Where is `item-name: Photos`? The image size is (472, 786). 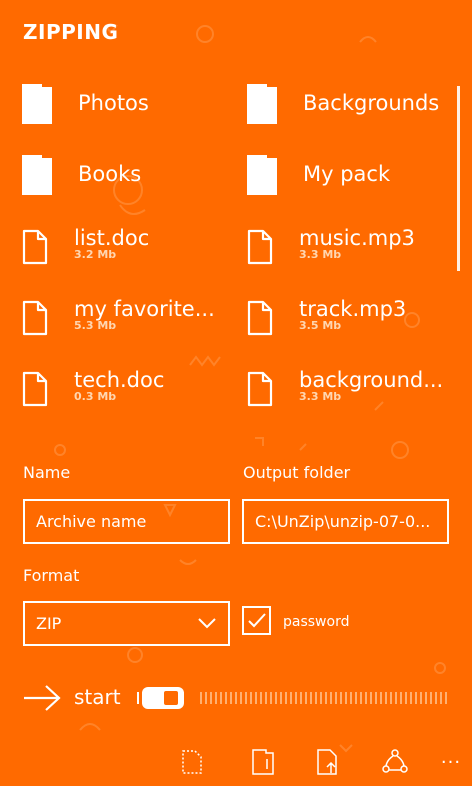
item-name: Photos is located at coordinates (113, 103).